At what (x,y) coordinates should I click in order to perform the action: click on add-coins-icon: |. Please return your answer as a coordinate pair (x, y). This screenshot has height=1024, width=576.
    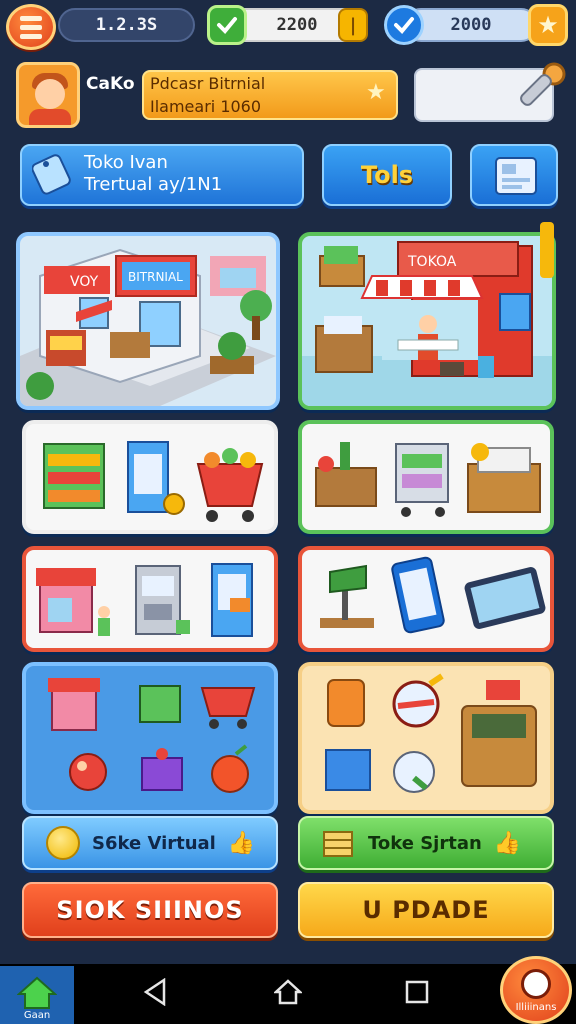
    Looking at the image, I should click on (353, 25).